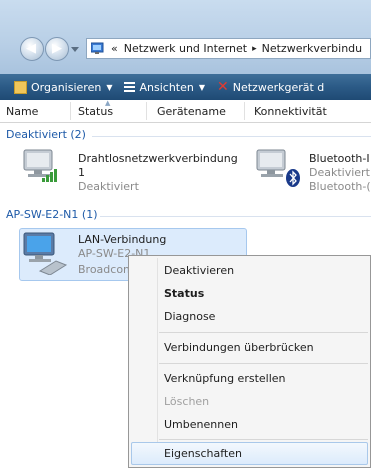 This screenshot has height=468, width=371. Describe the element at coordinates (201, 424) in the screenshot. I see `menu-item-rename: Umbenennen` at that location.